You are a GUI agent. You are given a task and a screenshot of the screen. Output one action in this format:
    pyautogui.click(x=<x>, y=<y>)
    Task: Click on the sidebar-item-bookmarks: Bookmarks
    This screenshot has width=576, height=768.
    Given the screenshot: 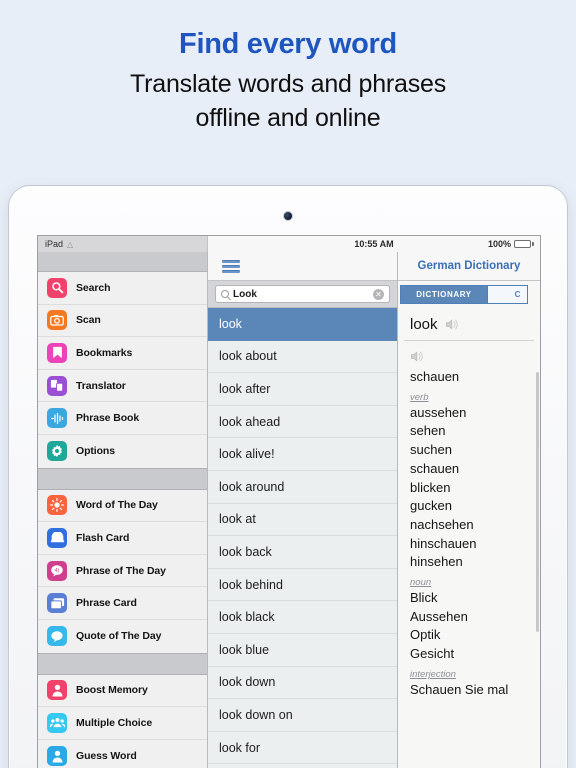 What is the action you would take?
    pyautogui.click(x=122, y=353)
    